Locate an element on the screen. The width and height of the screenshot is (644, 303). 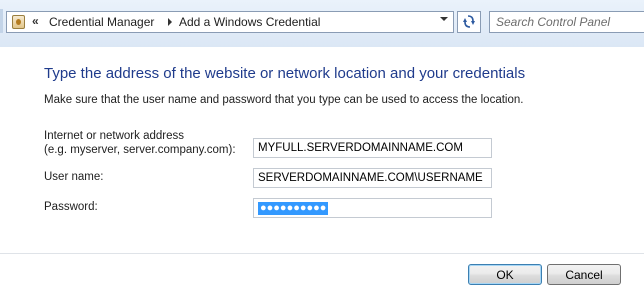
password-field: ●●●●●●●●●● is located at coordinates (372, 208).